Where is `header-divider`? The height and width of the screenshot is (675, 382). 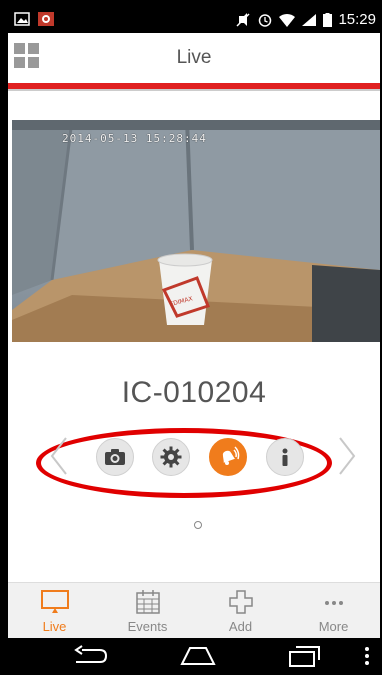 header-divider is located at coordinates (194, 90).